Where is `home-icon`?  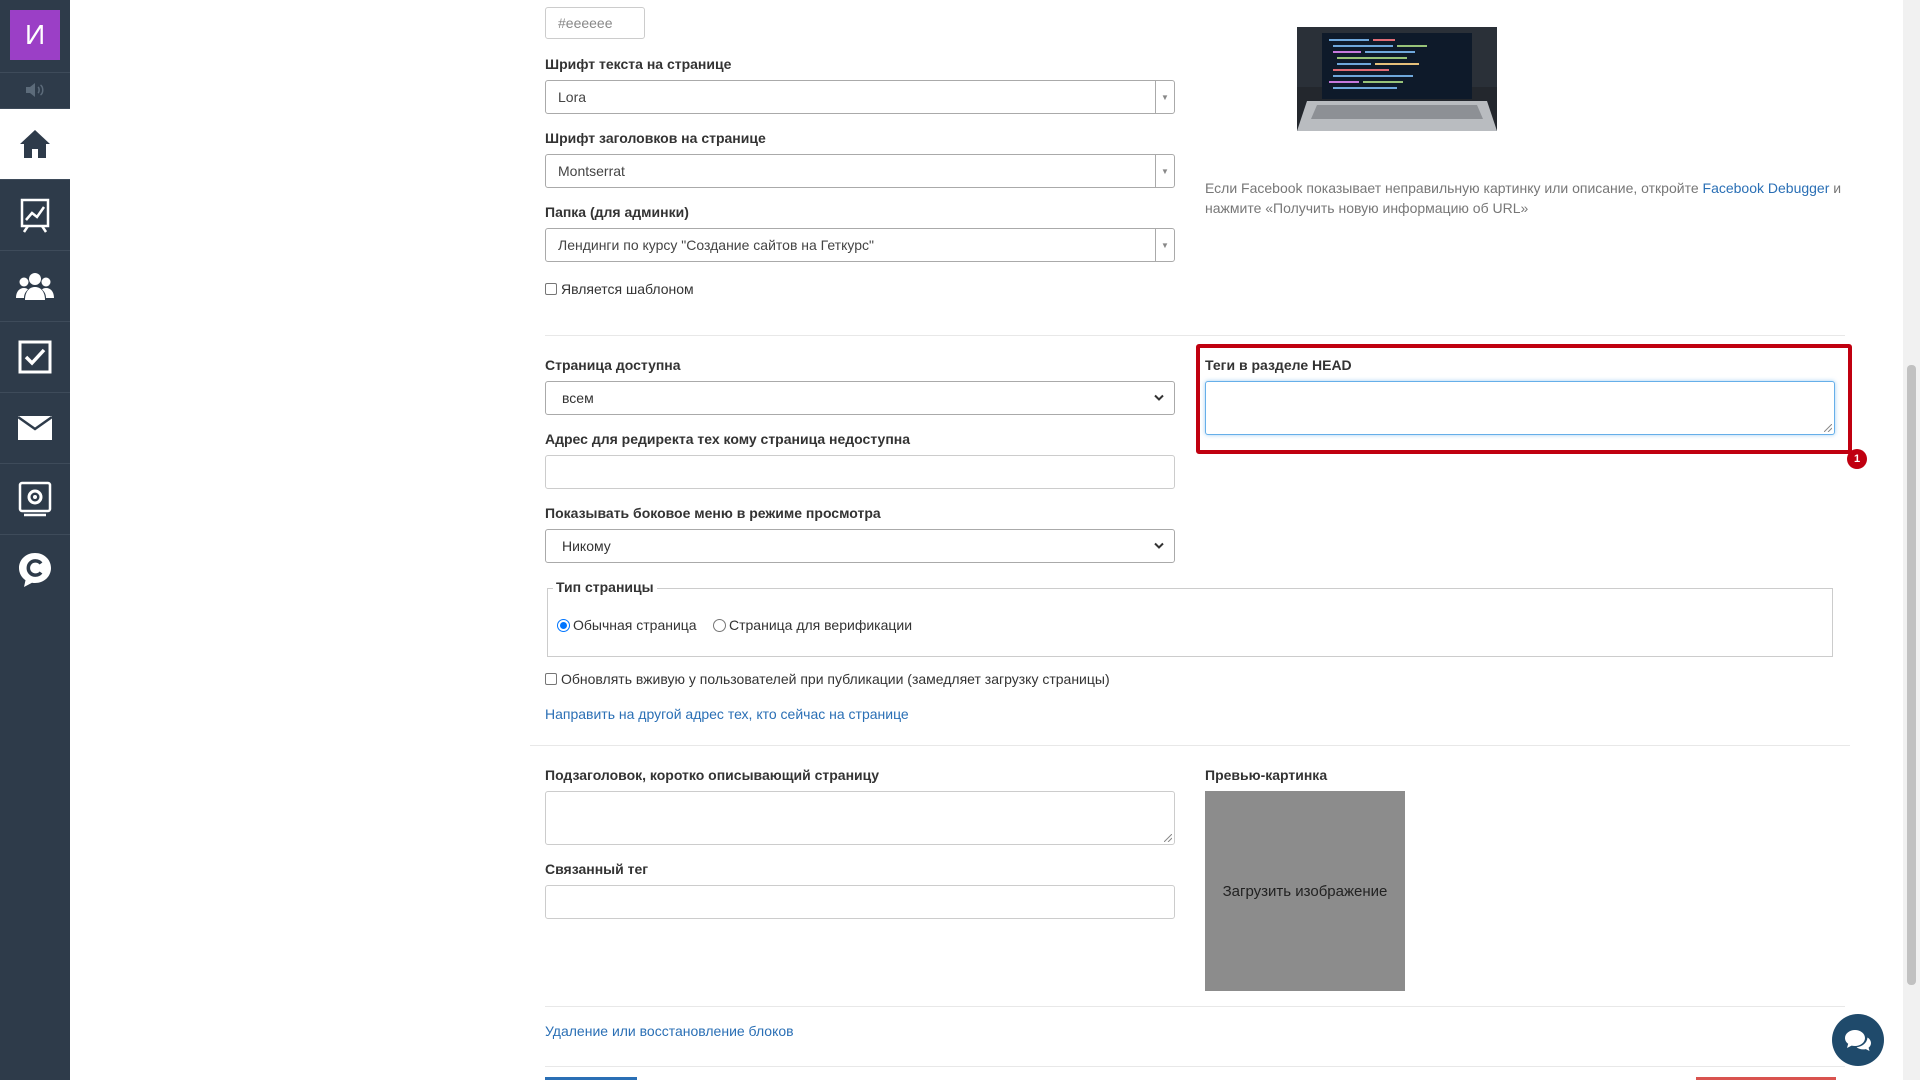
home-icon is located at coordinates (35, 144).